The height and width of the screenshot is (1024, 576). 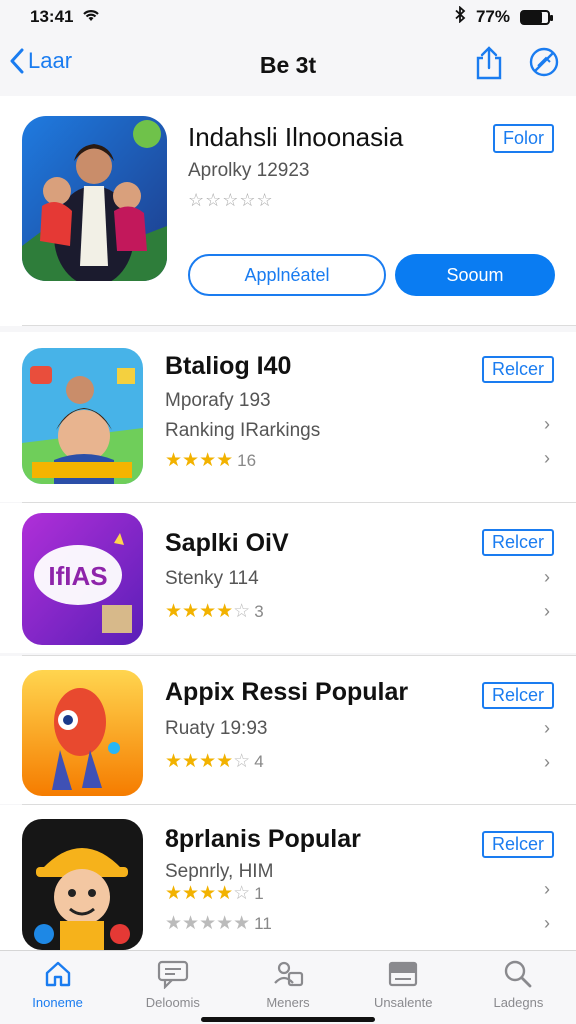 I want to click on featured-app-title: Indahsli Ilnoonasia, so click(x=296, y=137).